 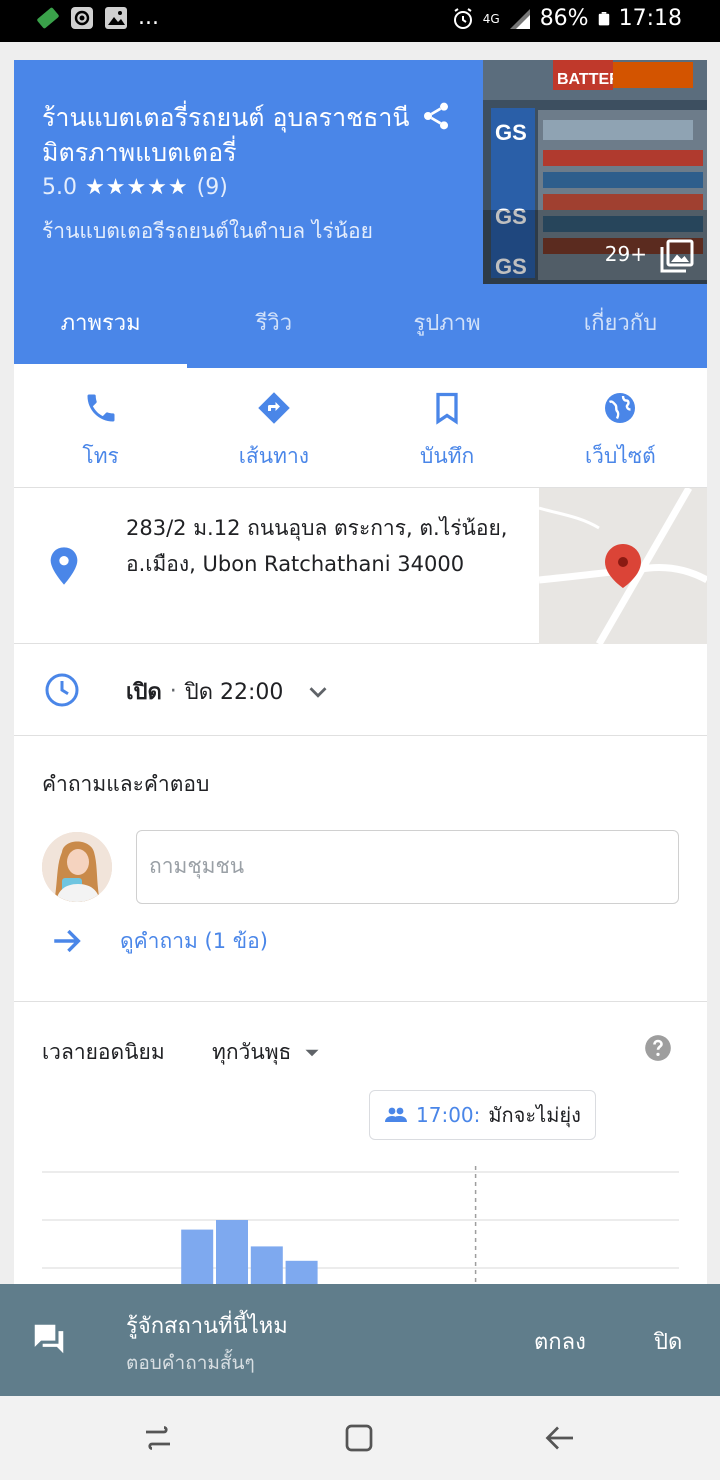 What do you see at coordinates (620, 326) in the screenshot?
I see `tab-about: เกี่ยวกับ` at bounding box center [620, 326].